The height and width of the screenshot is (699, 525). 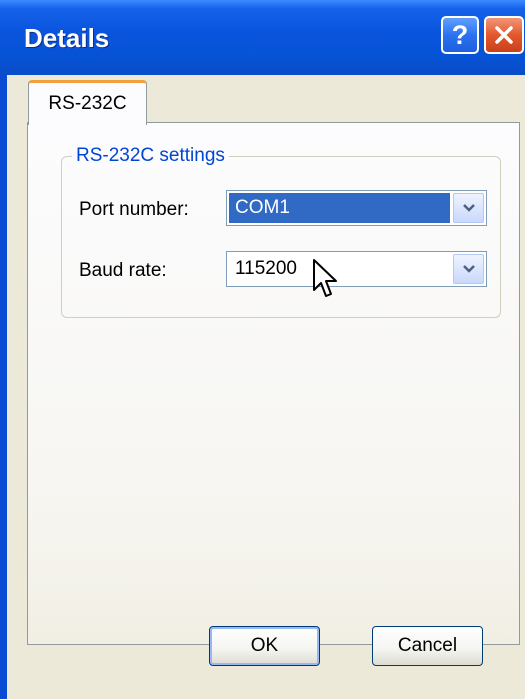 What do you see at coordinates (262, 37) in the screenshot?
I see `title-bar: Details ?` at bounding box center [262, 37].